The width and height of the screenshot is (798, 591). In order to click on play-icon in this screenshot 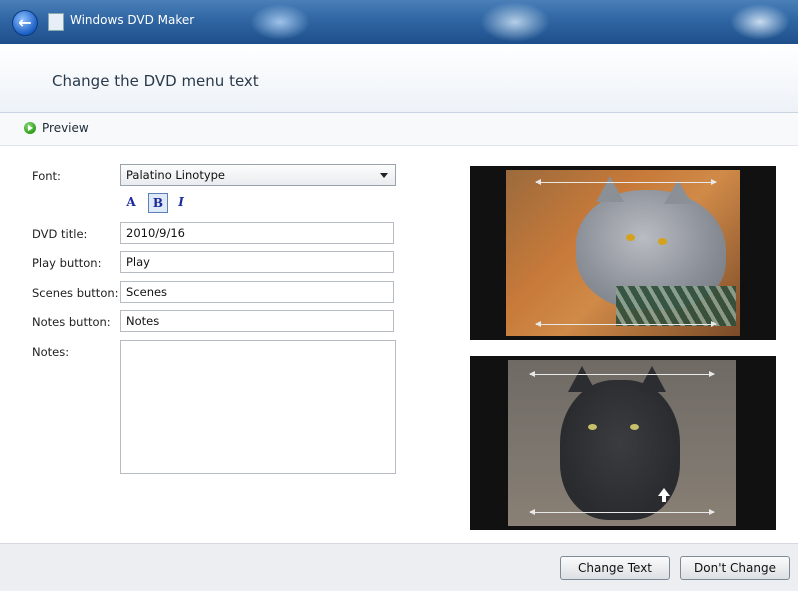, I will do `click(30, 128)`.